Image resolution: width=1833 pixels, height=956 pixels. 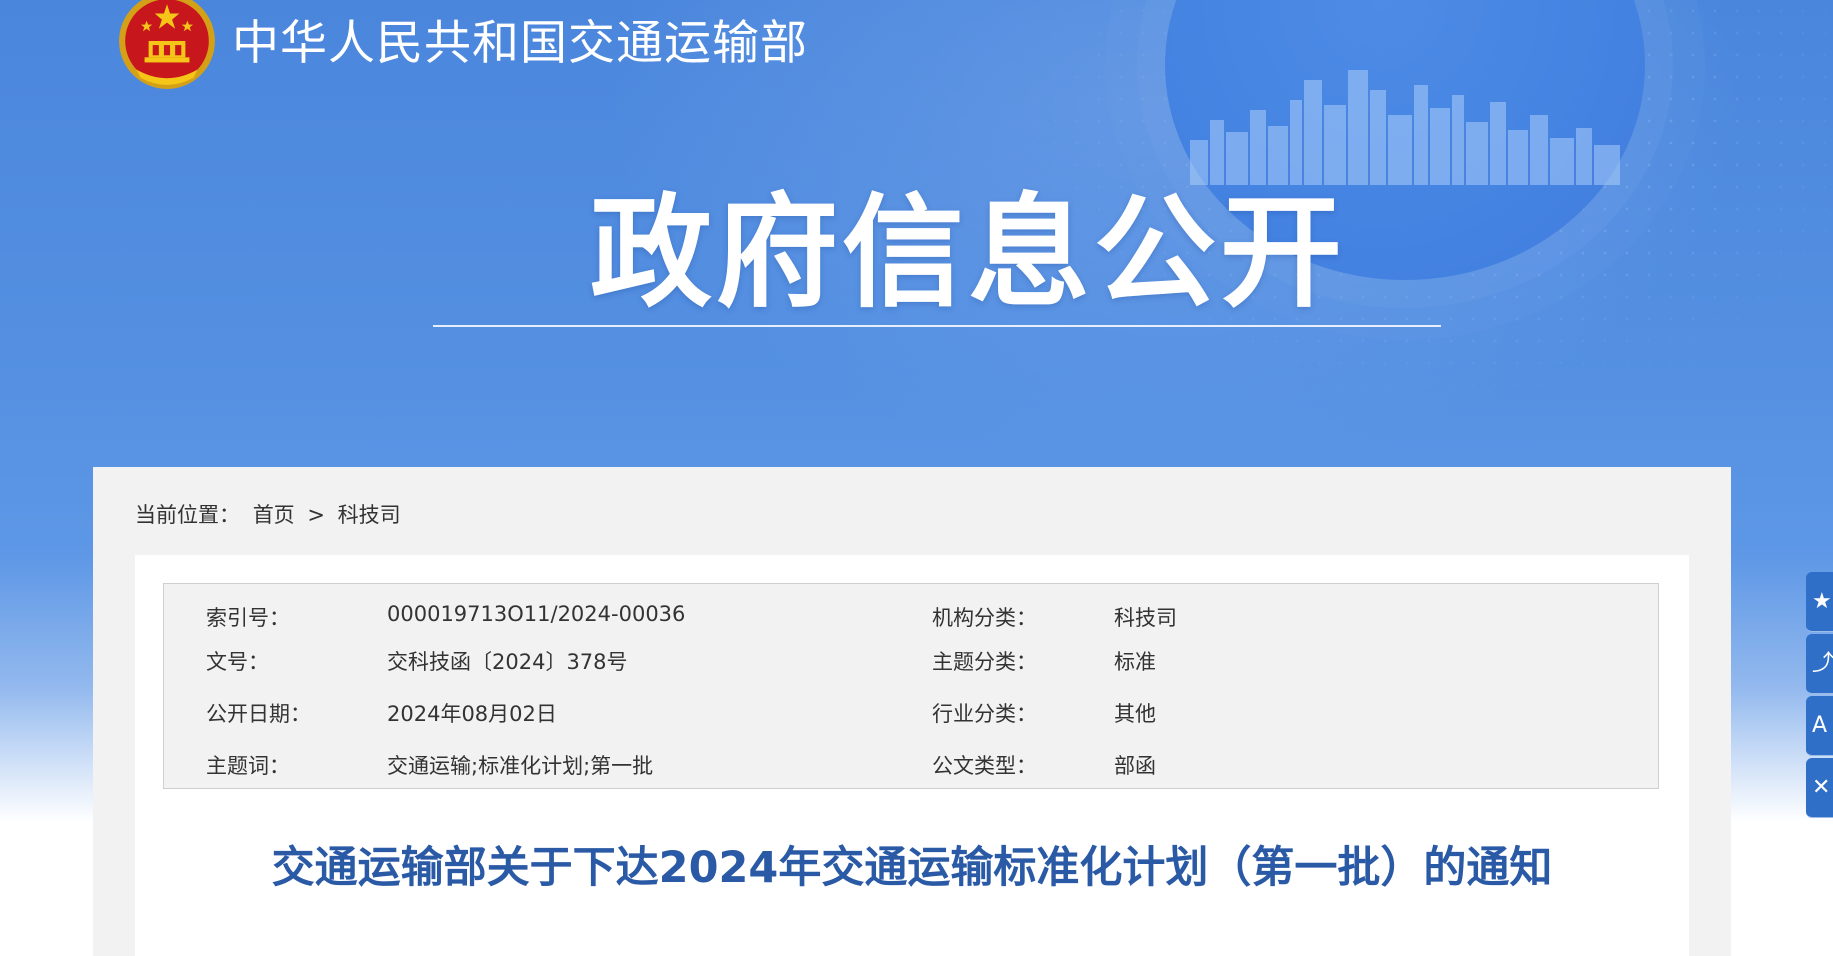 I want to click on metadata-row: 公开日期： 2024年08月02日 行业分类： 其他, so click(x=911, y=712).